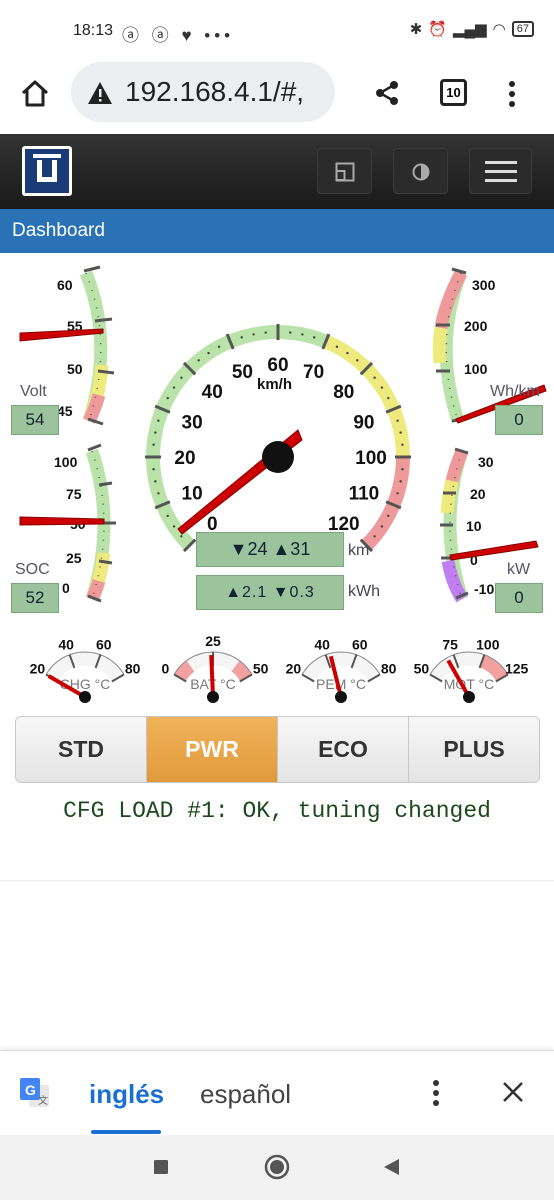 This screenshot has width=554, height=1200. Describe the element at coordinates (30, 1090) in the screenshot. I see `svg-text: G` at that location.